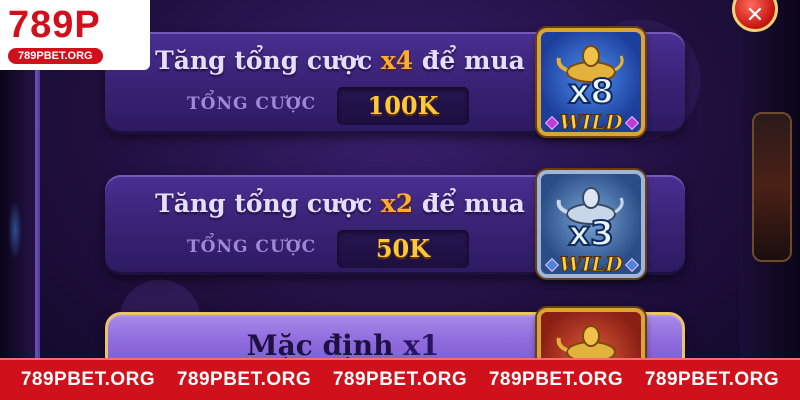 This screenshot has height=400, width=800. What do you see at coordinates (252, 247) in the screenshot?
I see `option-x2-bet-label: TỔNG CƯỢC` at bounding box center [252, 247].